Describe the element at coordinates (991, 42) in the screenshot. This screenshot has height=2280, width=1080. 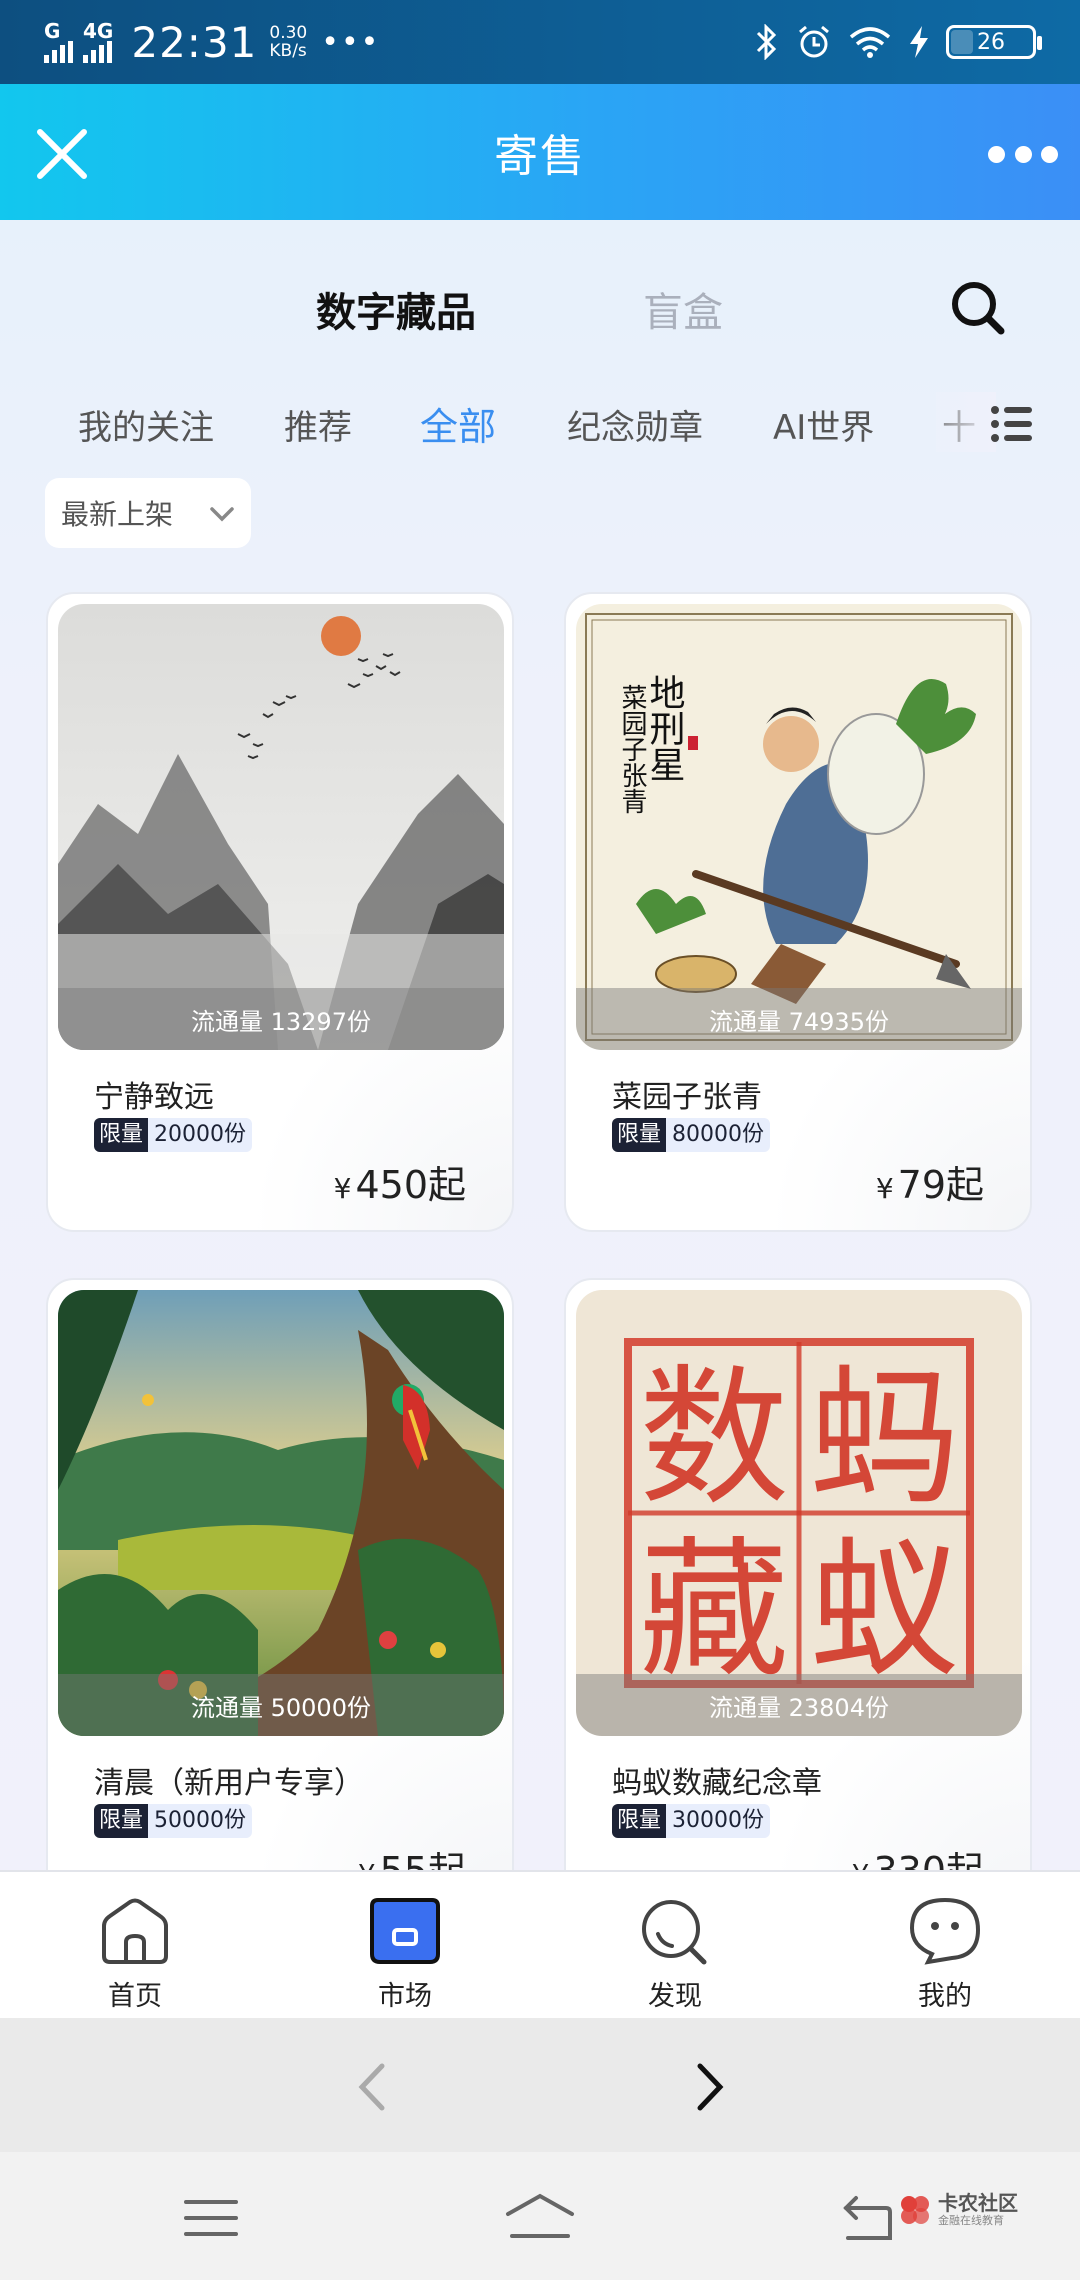
I see `battery-level: 26` at that location.